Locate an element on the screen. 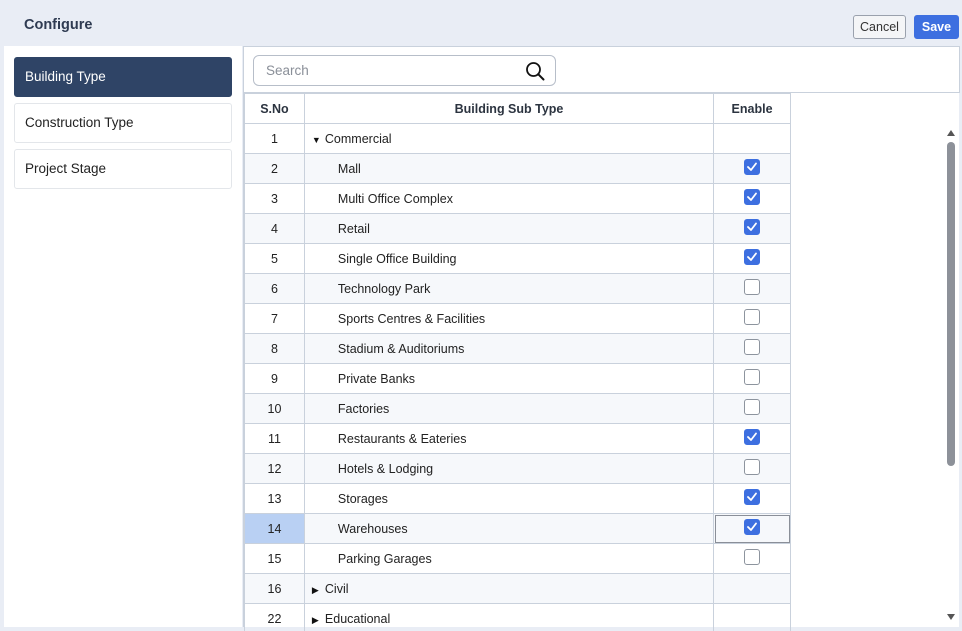 The width and height of the screenshot is (962, 631). scroll-down-arrow is located at coordinates (951, 617).